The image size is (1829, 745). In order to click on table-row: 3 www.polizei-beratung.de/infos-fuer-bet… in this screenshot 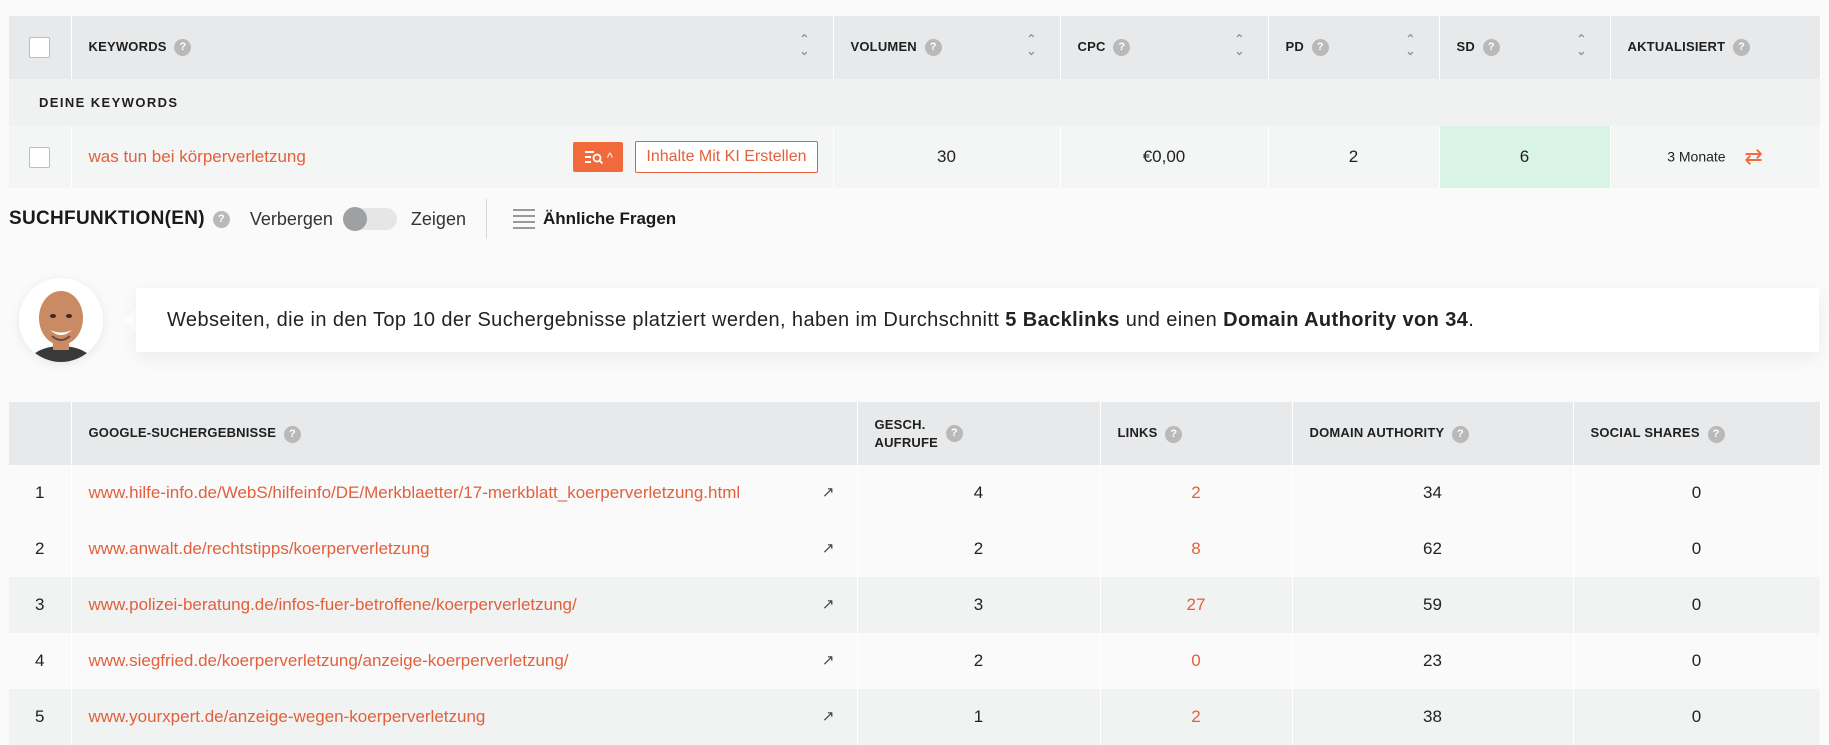, I will do `click(915, 605)`.